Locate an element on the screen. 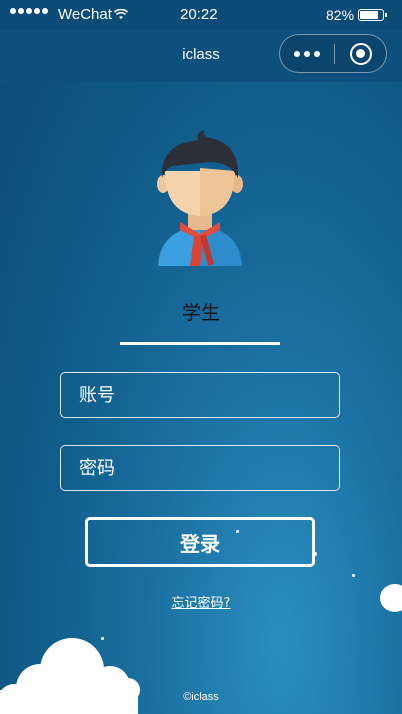 The height and width of the screenshot is (714, 402). signal-dots-icon is located at coordinates (29, 11).